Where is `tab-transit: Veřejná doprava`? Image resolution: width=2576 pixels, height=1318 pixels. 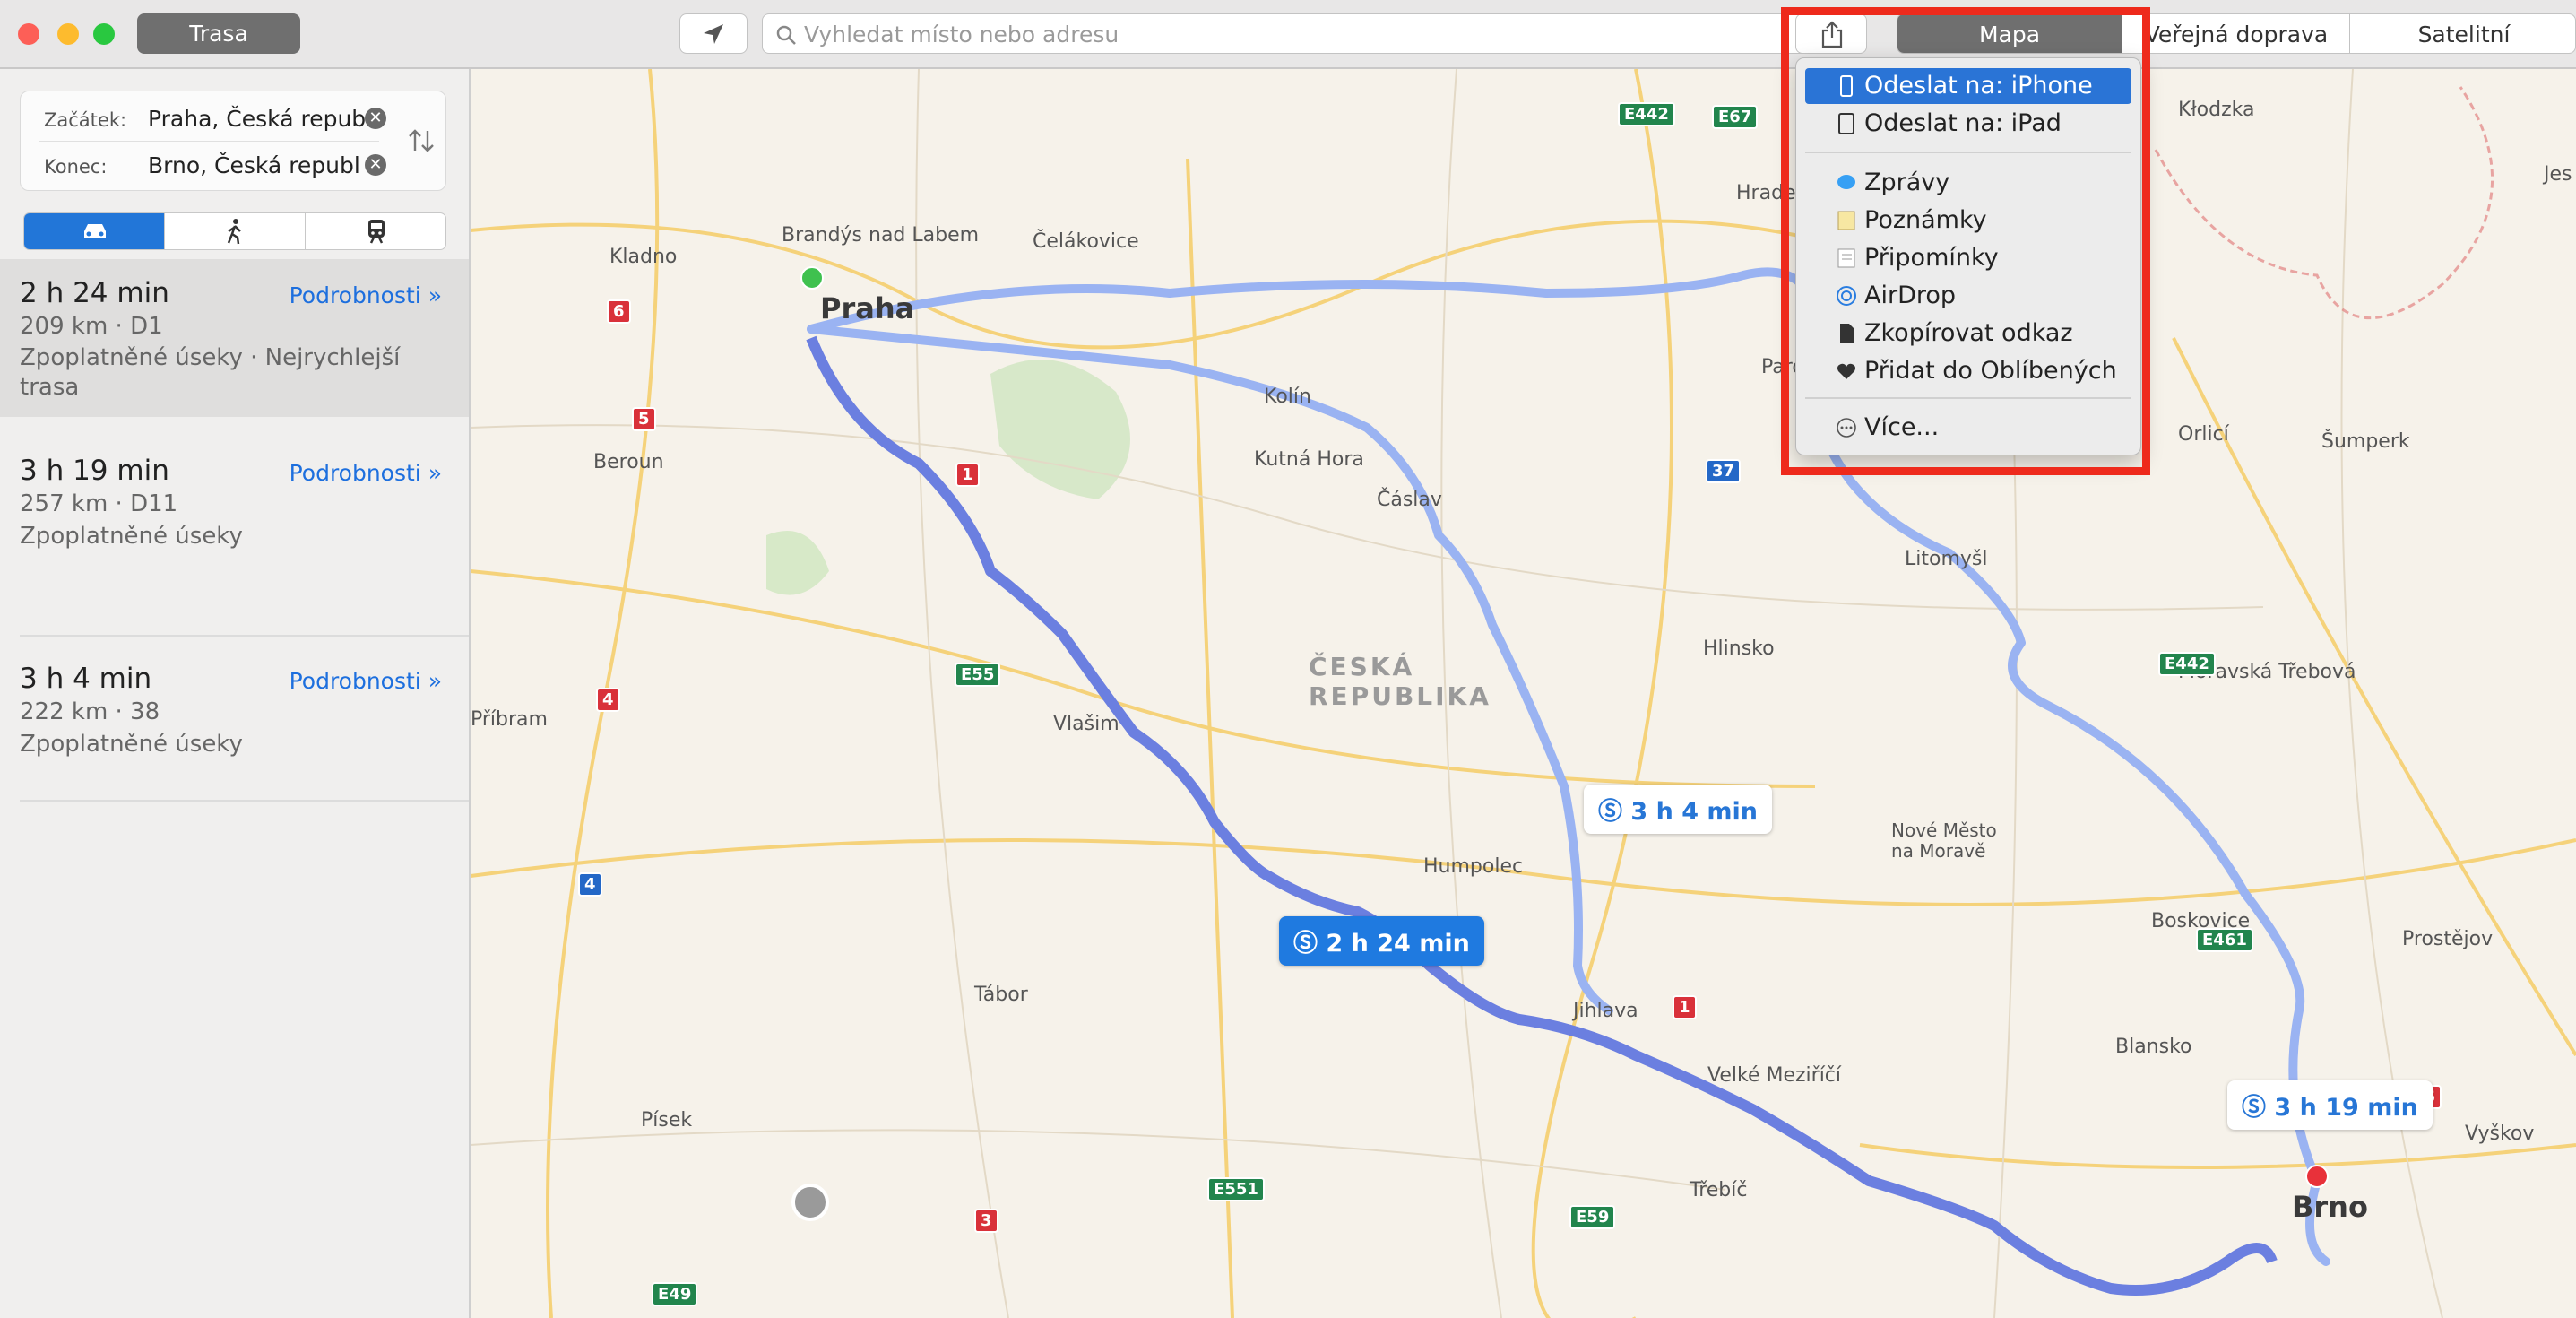 tab-transit: Veřejná doprava is located at coordinates (2236, 33).